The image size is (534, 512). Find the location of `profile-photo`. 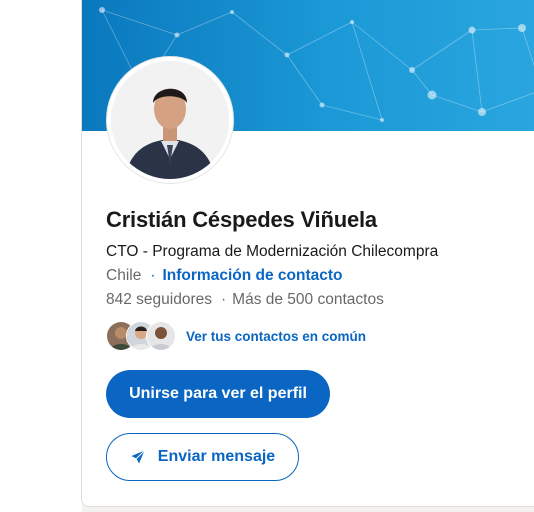

profile-photo is located at coordinates (170, 120).